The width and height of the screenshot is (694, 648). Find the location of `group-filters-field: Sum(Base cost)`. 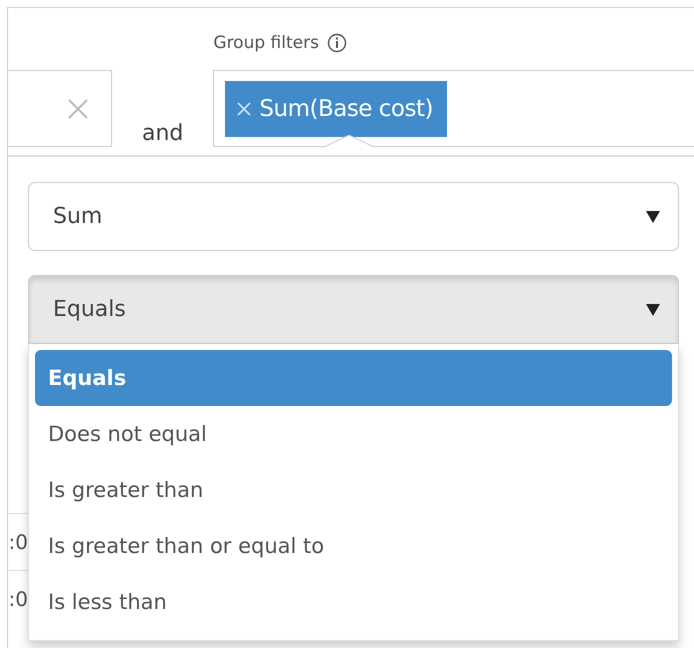

group-filters-field: Sum(Base cost) is located at coordinates (453, 108).